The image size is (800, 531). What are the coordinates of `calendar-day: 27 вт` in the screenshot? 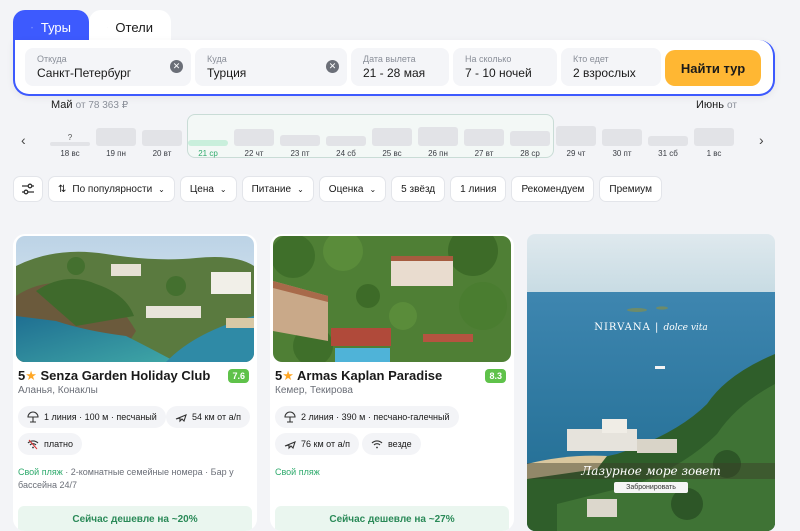 It's located at (484, 137).